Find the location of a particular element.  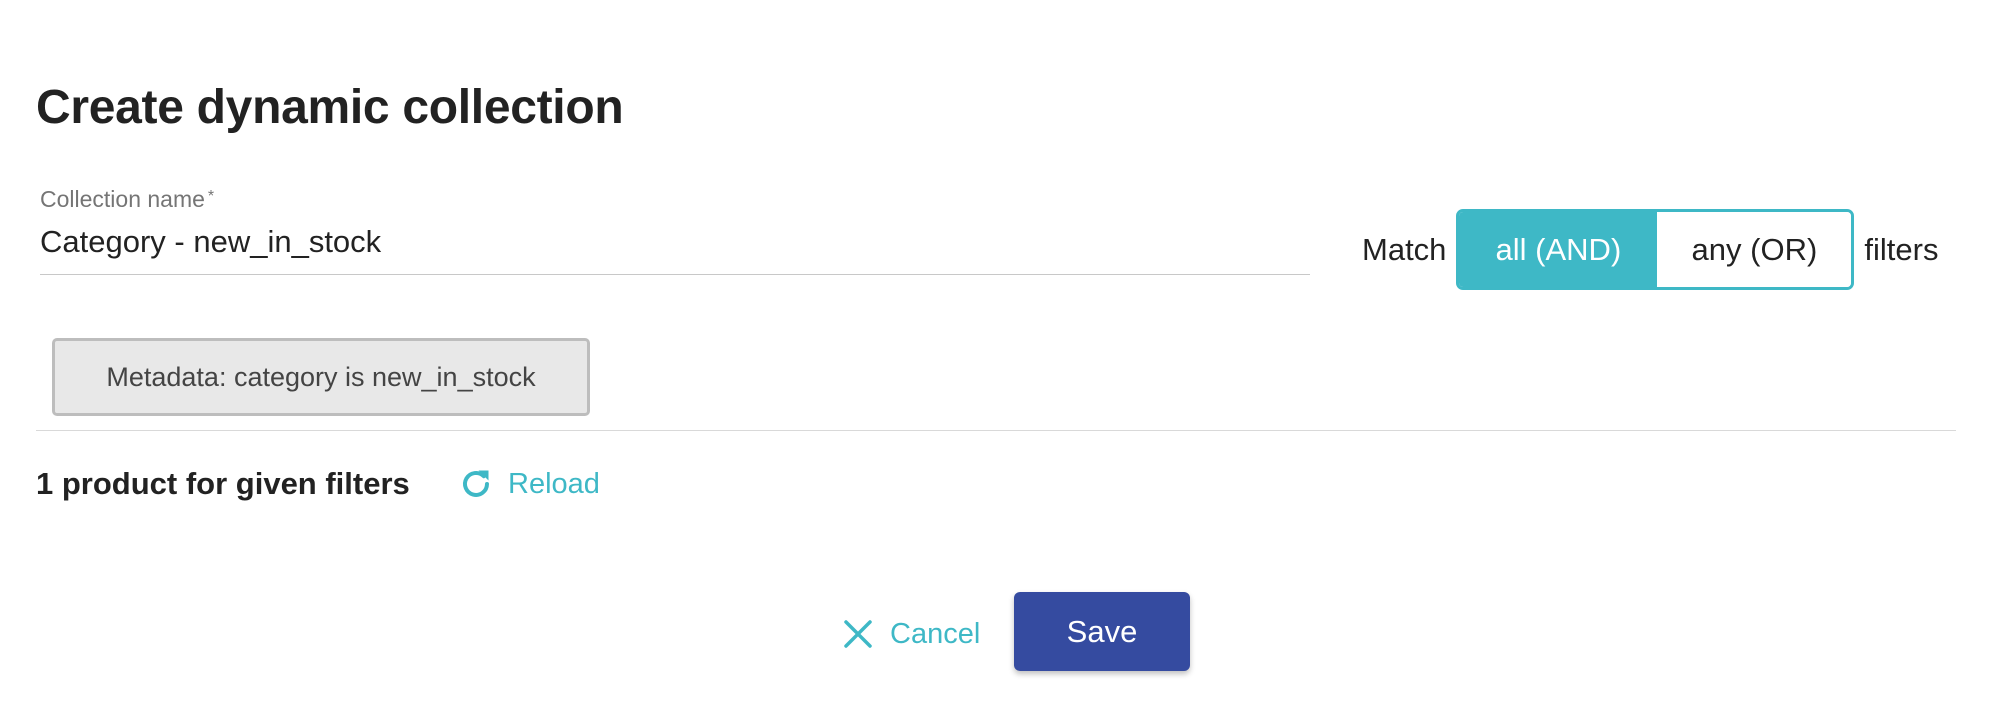

match-selector: Match all (AND) any (OR) filters is located at coordinates (1655, 249).